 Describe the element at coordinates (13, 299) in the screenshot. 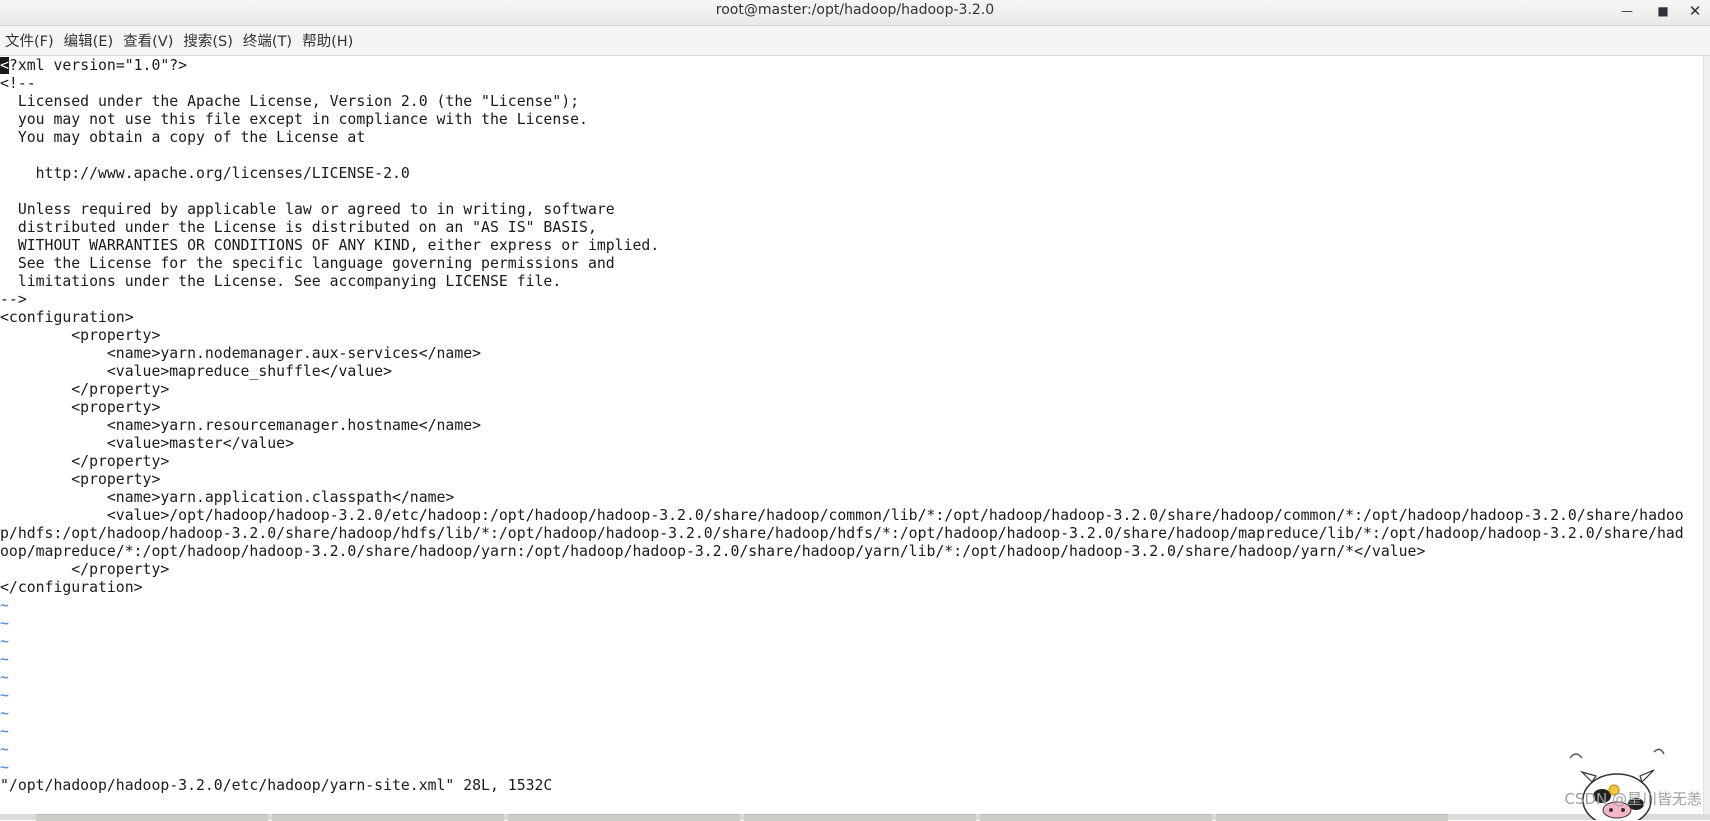

I see `editor-line: -->` at that location.